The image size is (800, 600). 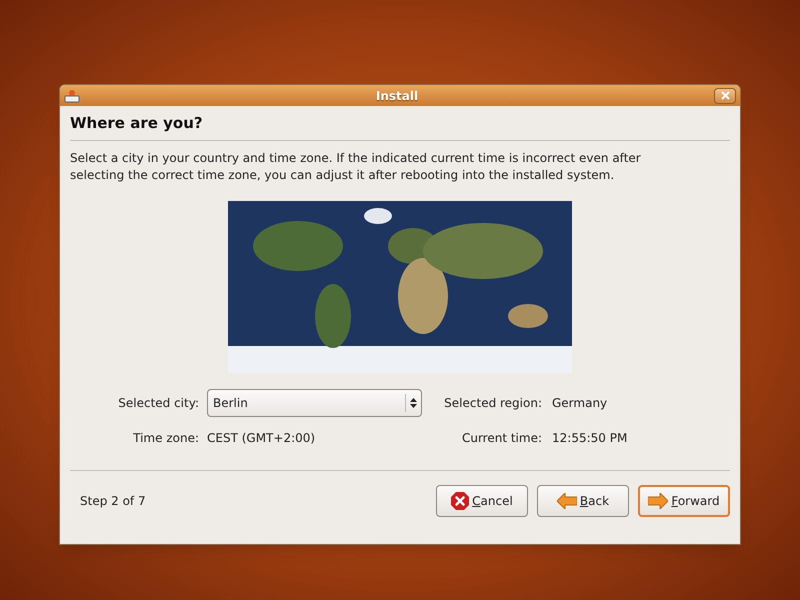 I want to click on close-icon, so click(x=725, y=95).